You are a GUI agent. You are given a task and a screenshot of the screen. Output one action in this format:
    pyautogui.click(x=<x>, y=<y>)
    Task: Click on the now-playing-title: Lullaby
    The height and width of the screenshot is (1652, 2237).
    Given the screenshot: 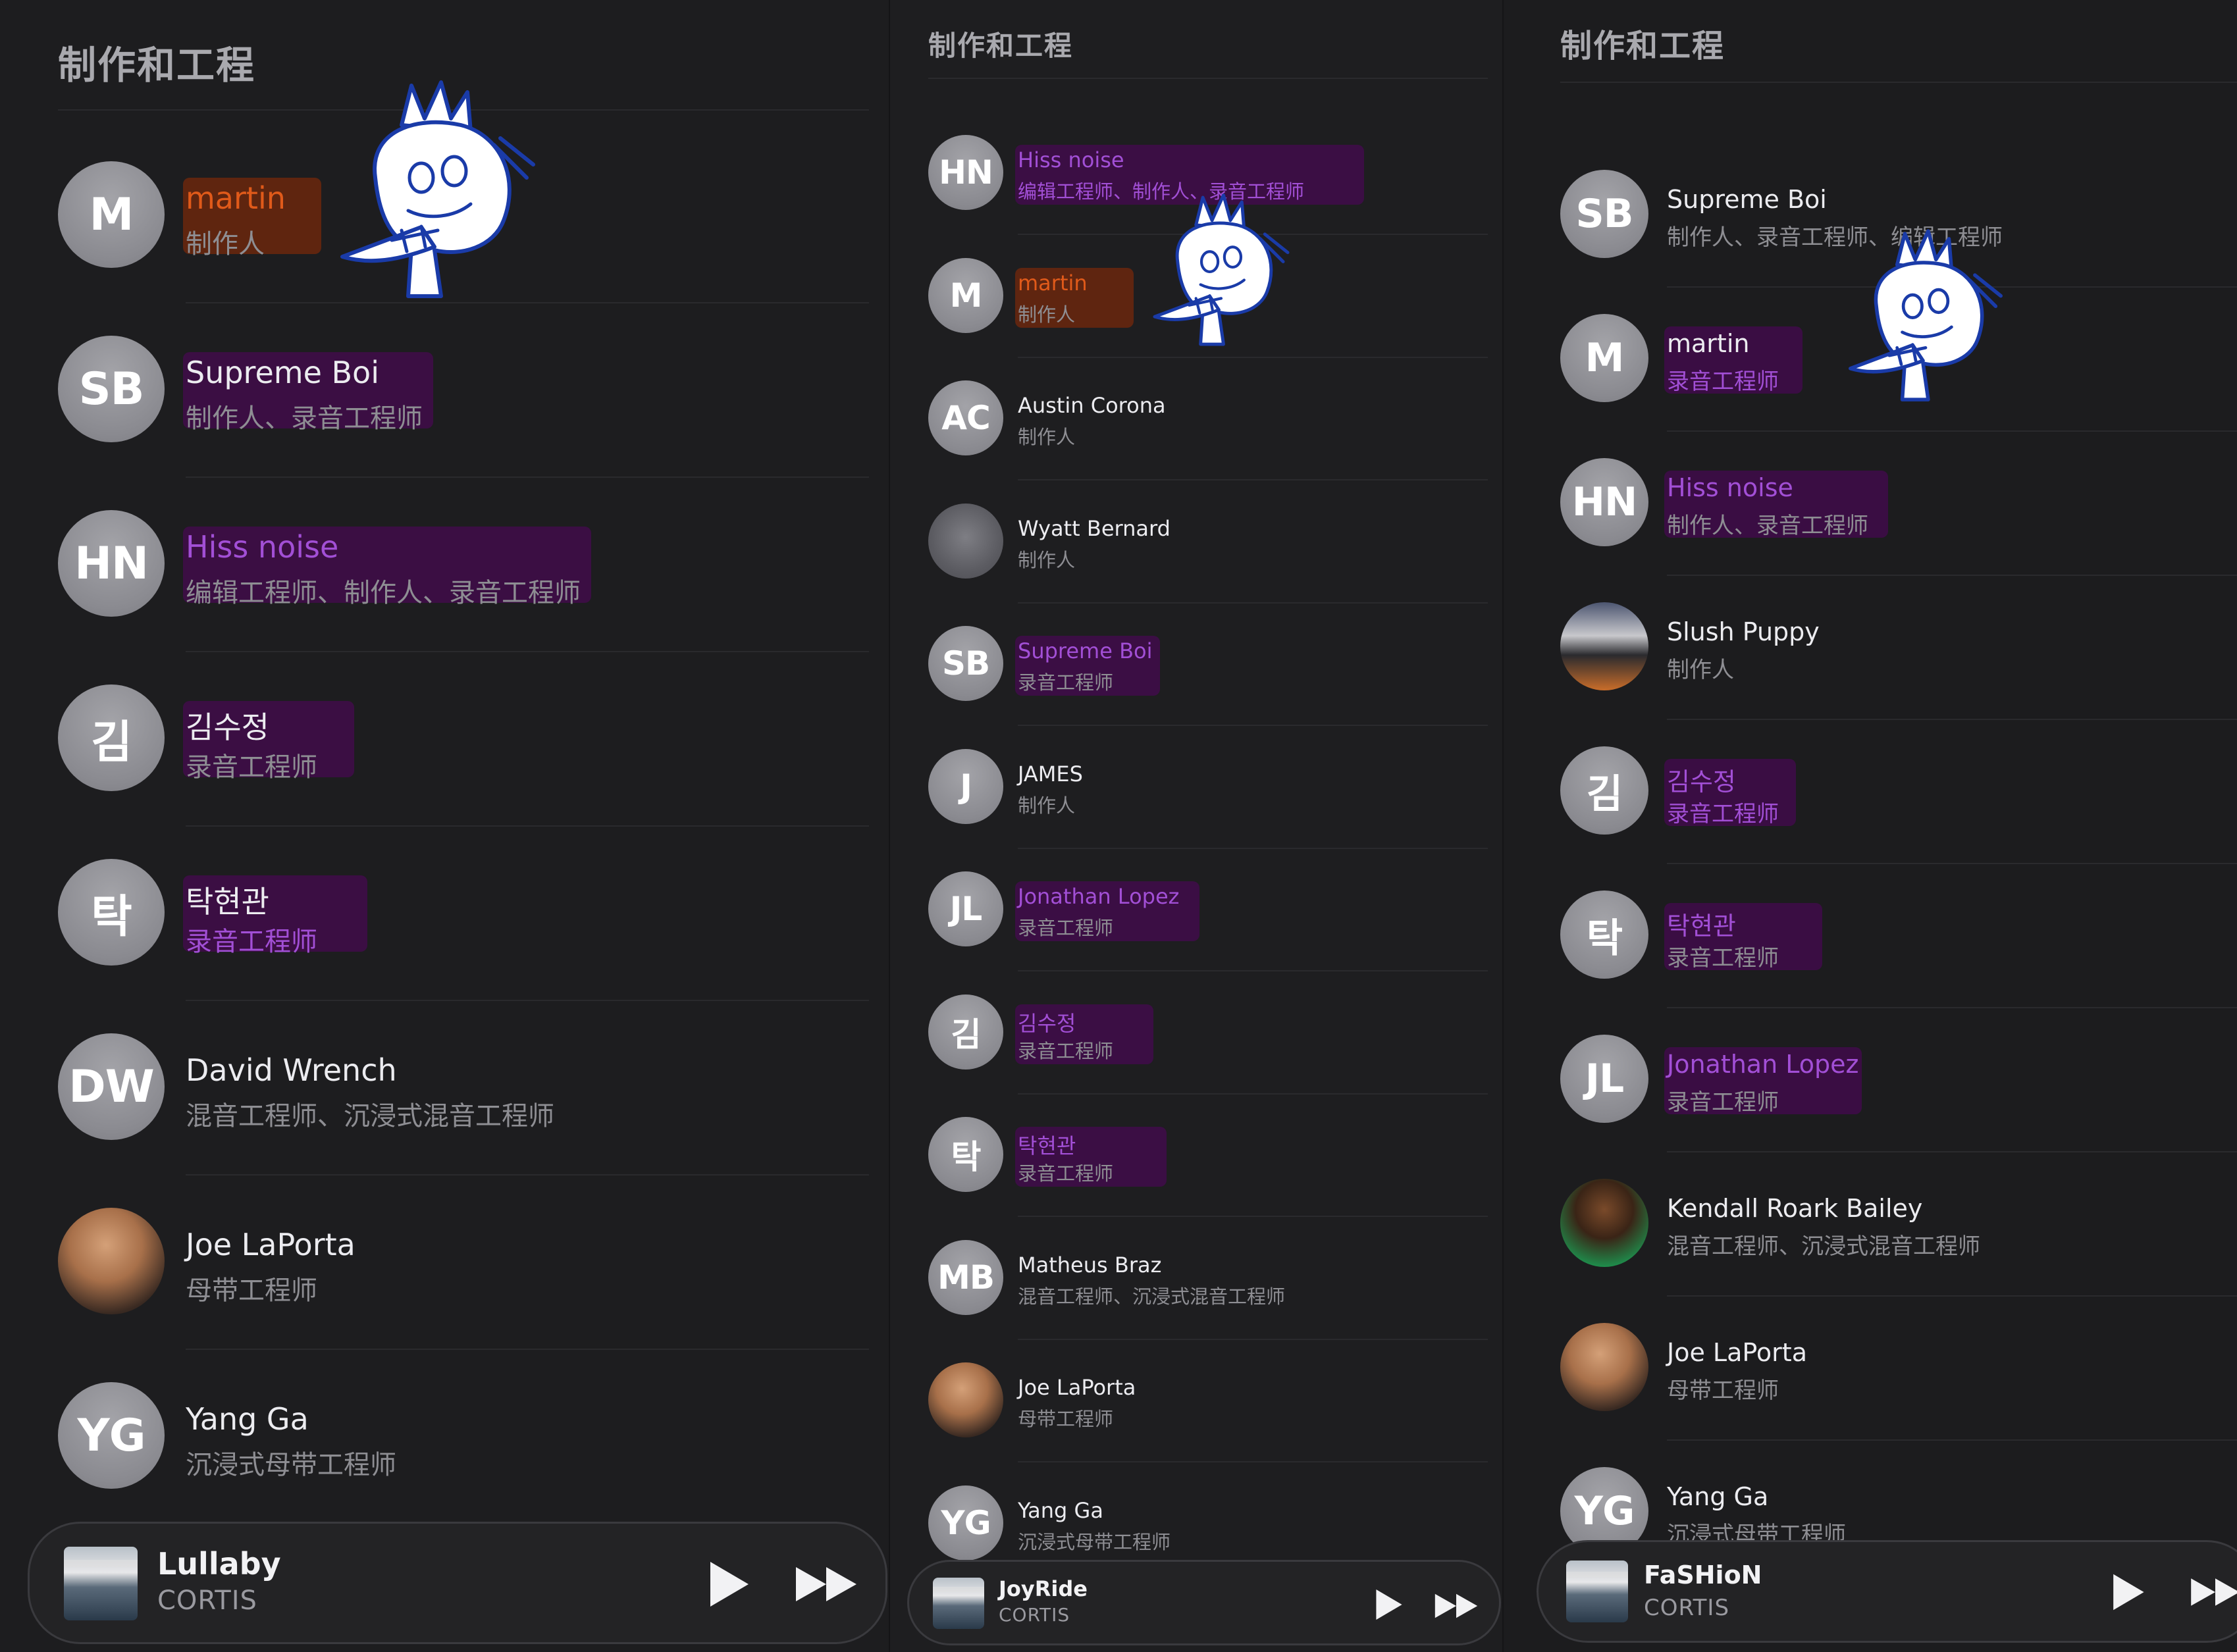 What is the action you would take?
    pyautogui.click(x=219, y=1564)
    